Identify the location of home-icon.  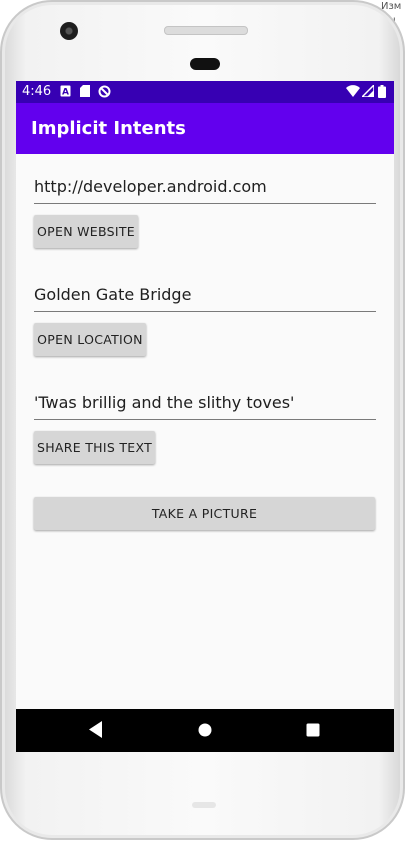
(205, 730).